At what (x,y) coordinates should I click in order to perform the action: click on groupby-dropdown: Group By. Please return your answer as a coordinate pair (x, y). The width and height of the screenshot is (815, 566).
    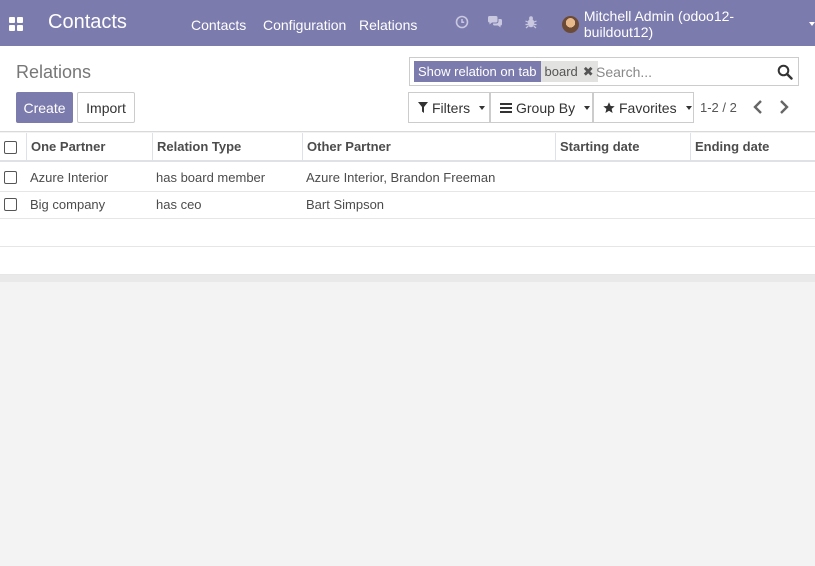
    Looking at the image, I should click on (541, 107).